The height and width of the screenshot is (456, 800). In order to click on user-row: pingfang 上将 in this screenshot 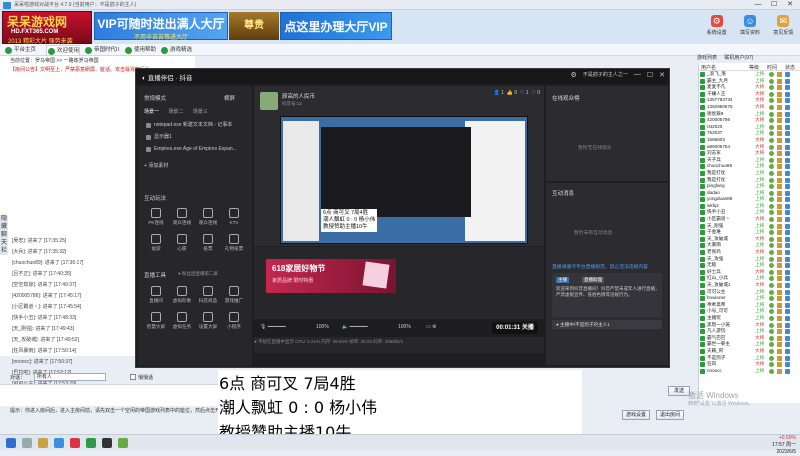, I will do `click(749, 186)`.